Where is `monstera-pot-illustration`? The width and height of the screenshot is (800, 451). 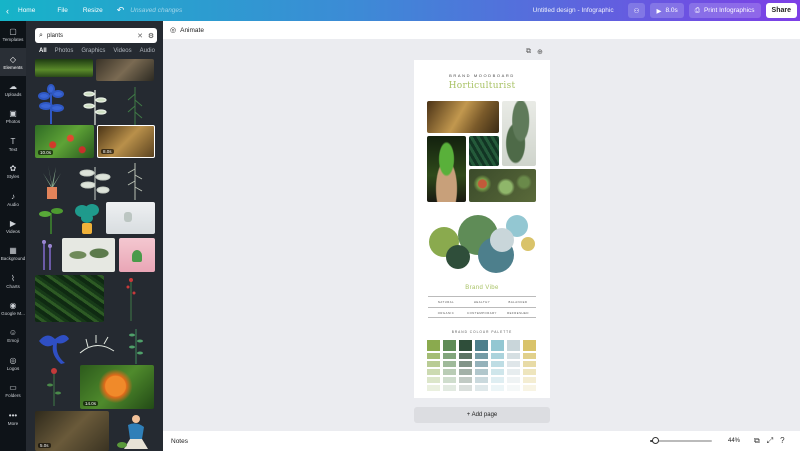 monstera-pot-illustration is located at coordinates (87, 219).